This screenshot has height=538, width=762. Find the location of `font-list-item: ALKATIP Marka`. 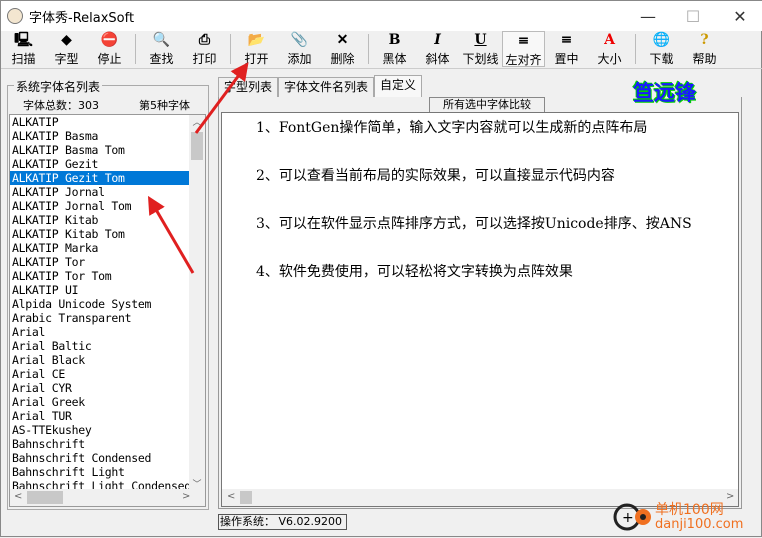

font-list-item: ALKATIP Marka is located at coordinates (107, 248).